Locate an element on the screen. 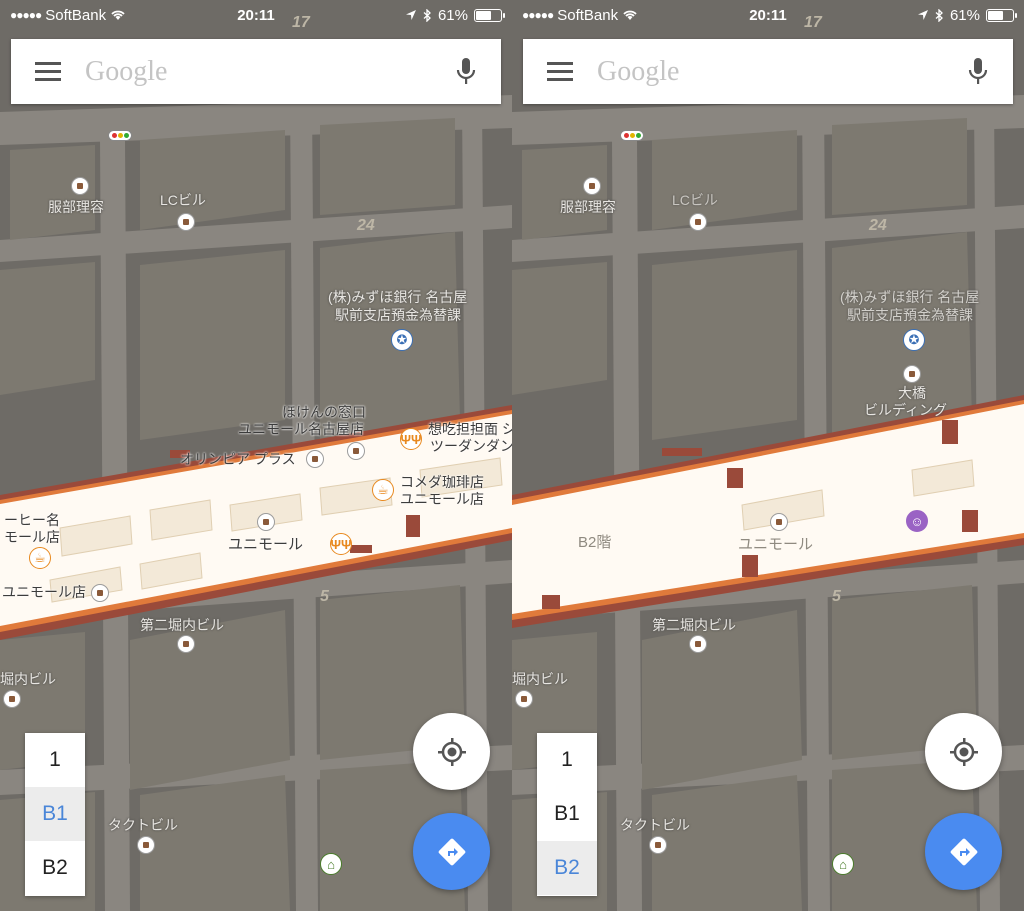 This screenshot has width=1024, height=911. poi-label: モール店 is located at coordinates (32, 537).